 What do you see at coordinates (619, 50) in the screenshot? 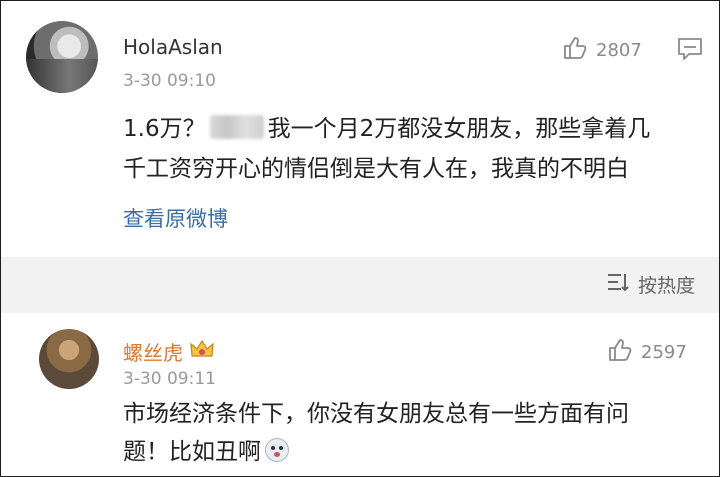
I see `like-count: 2807` at bounding box center [619, 50].